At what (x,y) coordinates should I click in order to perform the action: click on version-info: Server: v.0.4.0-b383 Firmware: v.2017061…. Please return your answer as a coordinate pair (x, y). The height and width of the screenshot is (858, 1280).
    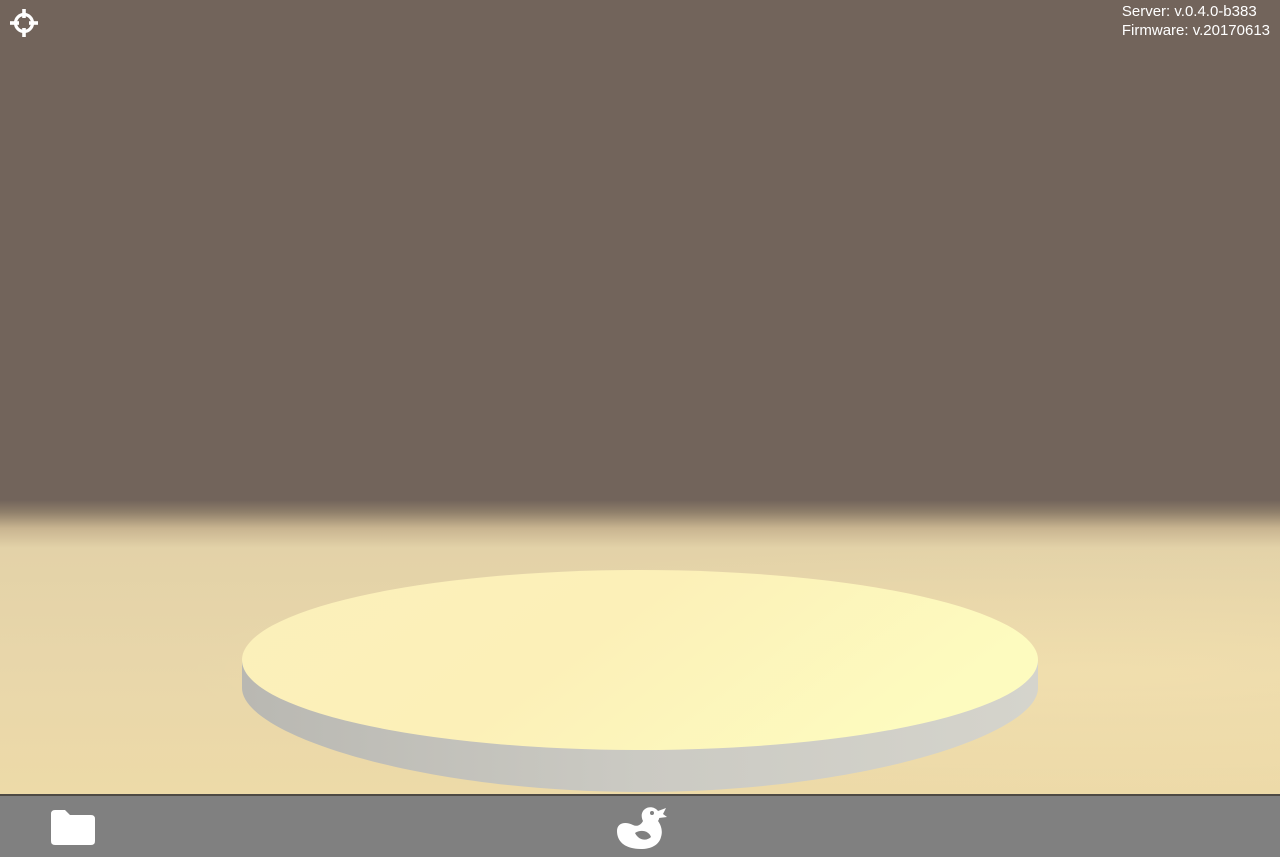
    Looking at the image, I should click on (1196, 21).